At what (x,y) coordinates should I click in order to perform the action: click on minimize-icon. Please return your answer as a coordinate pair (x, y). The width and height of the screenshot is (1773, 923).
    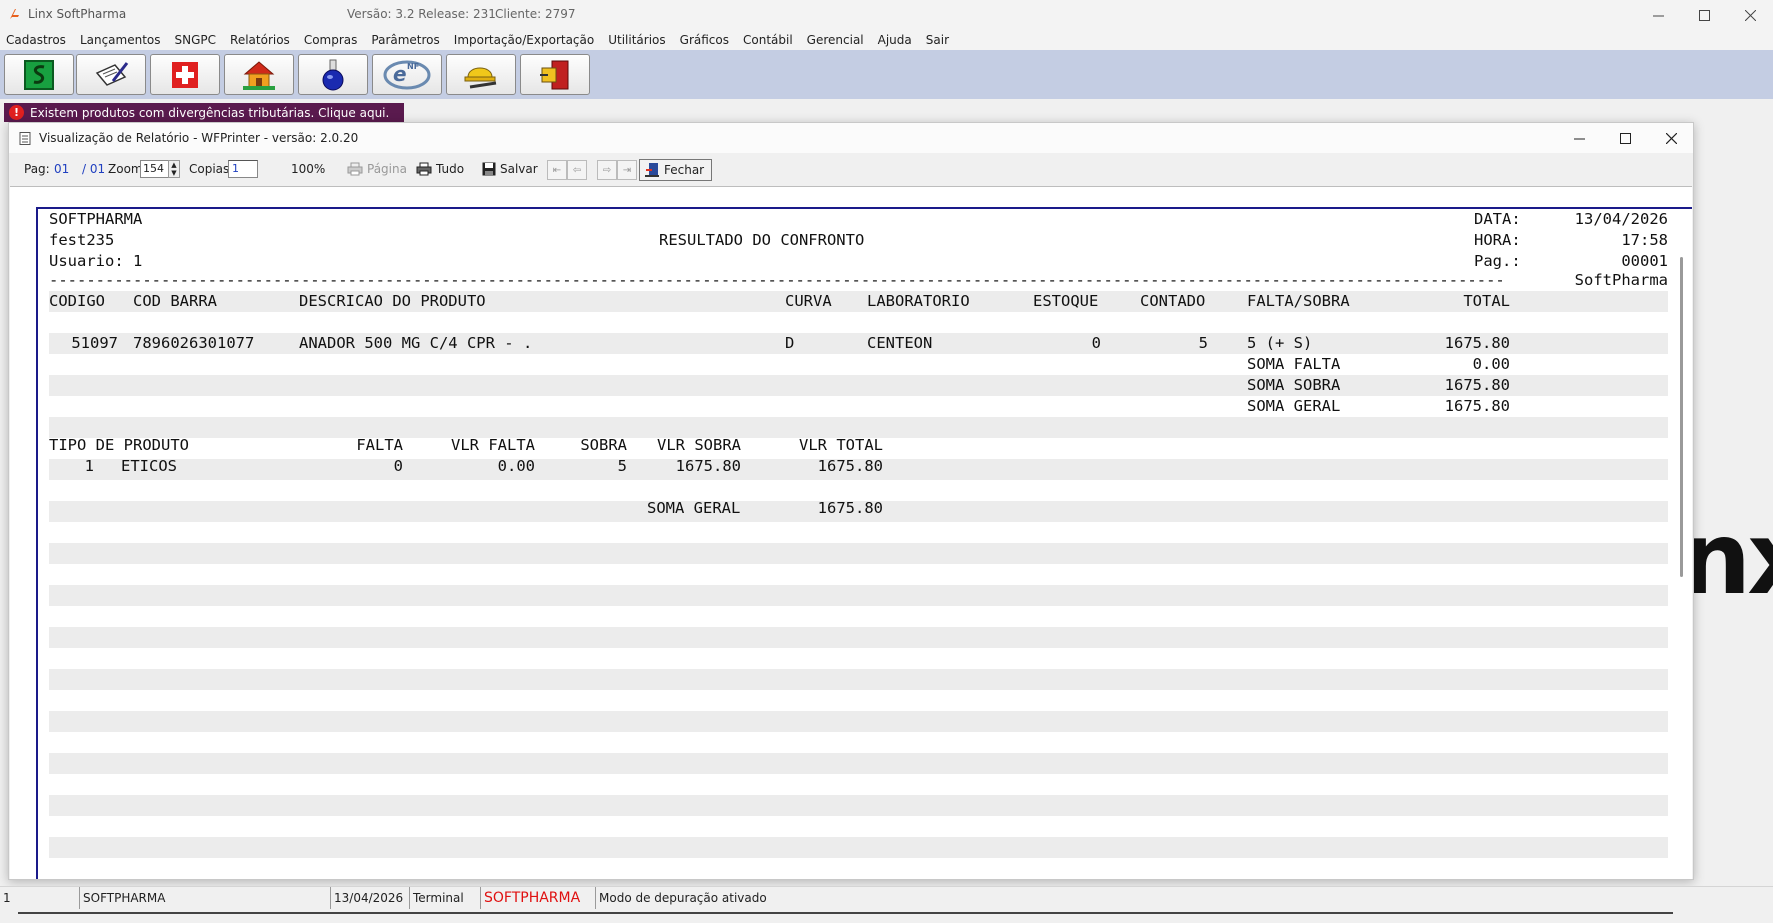
    Looking at the image, I should click on (1579, 138).